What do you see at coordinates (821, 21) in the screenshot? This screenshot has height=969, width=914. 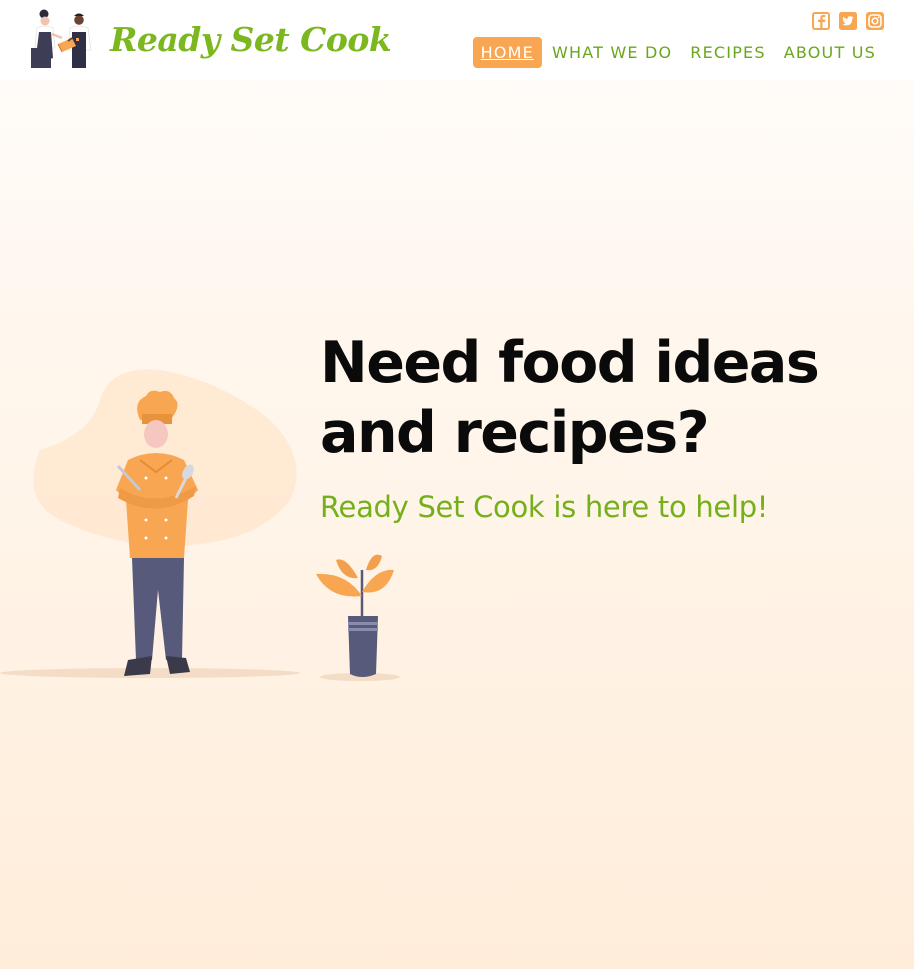 I see `facebook-icon` at bounding box center [821, 21].